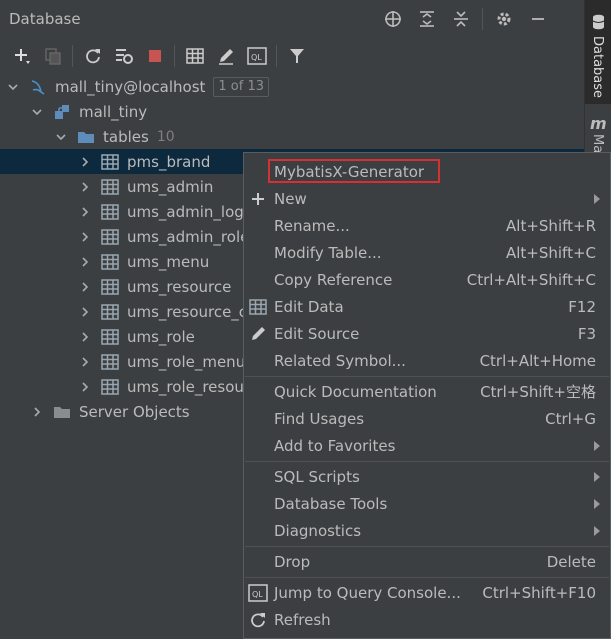  Describe the element at coordinates (45, 19) in the screenshot. I see `panel-title: Database` at that location.